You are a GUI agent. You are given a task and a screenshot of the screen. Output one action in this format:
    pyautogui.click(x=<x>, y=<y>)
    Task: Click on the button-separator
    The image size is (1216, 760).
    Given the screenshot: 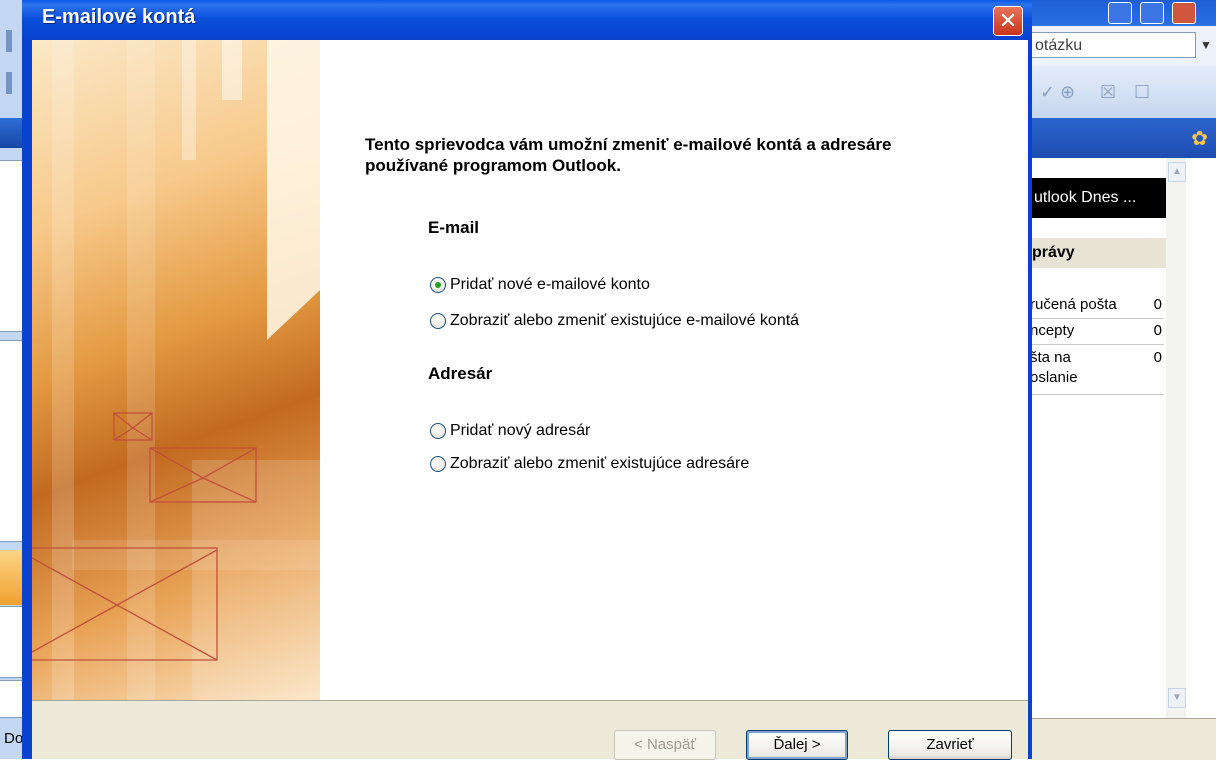 What is the action you would take?
    pyautogui.click(x=530, y=700)
    